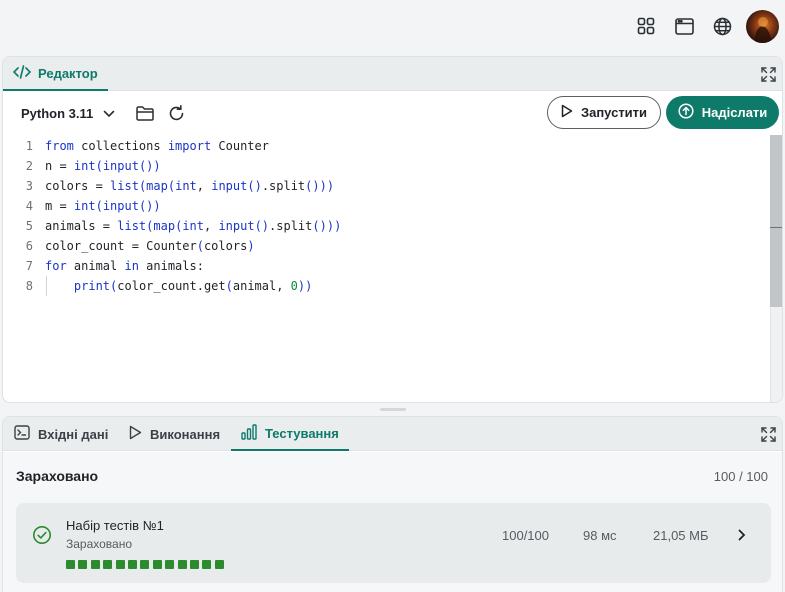 This screenshot has height=592, width=785. I want to click on code-text: colors = list(map(int, input().split())), so click(190, 186).